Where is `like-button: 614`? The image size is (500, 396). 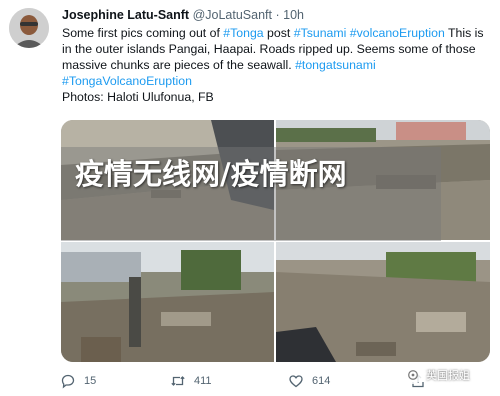 like-button: 614 is located at coordinates (309, 381).